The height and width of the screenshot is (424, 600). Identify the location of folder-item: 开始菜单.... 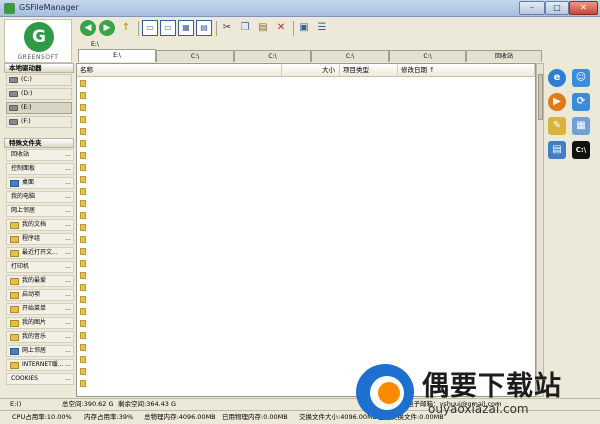
(40, 309).